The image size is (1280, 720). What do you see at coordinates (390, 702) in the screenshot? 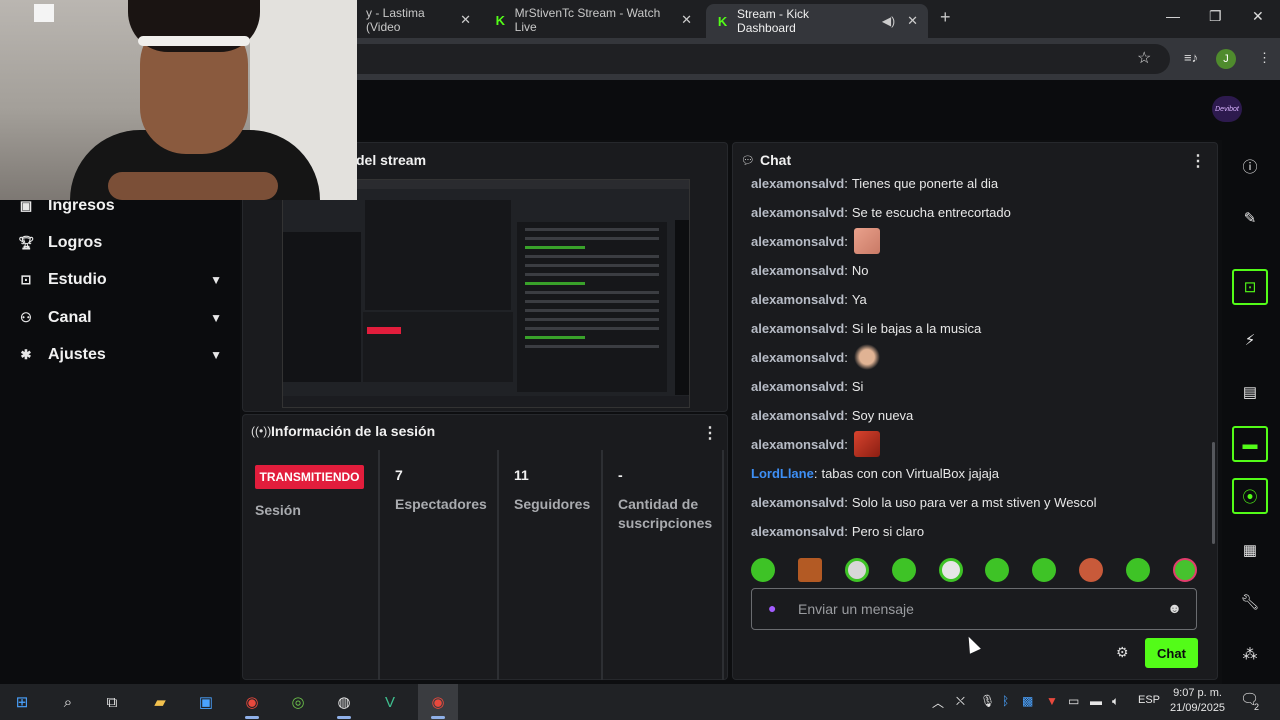
I see `virtualbox-icon: V` at bounding box center [390, 702].